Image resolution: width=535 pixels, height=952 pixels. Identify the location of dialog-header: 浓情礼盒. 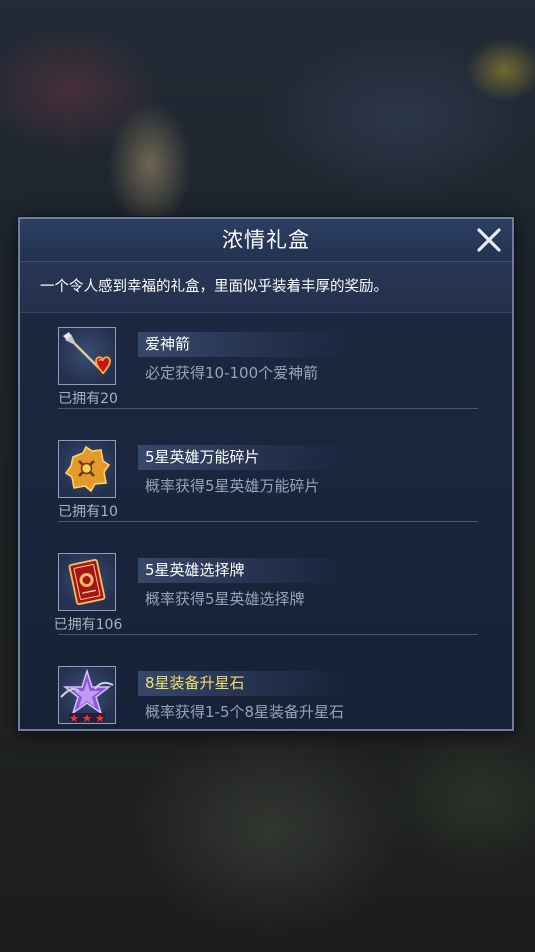
(266, 240).